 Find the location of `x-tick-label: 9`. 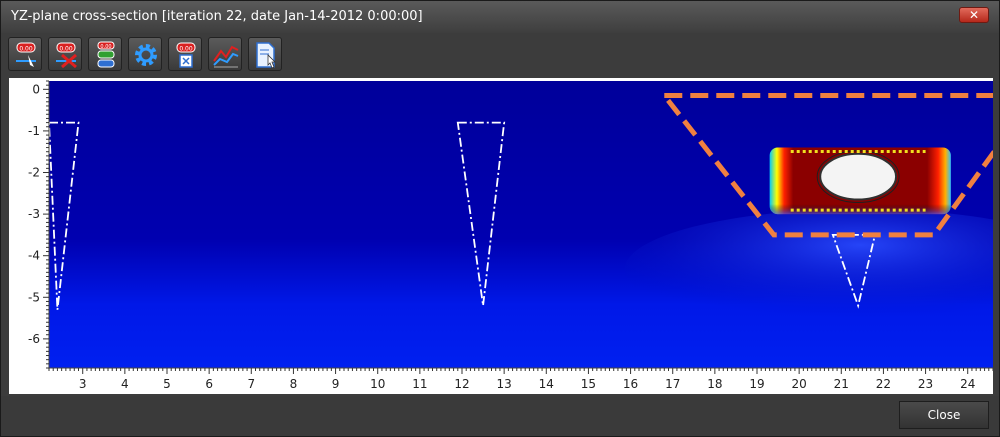

x-tick-label: 9 is located at coordinates (336, 384).